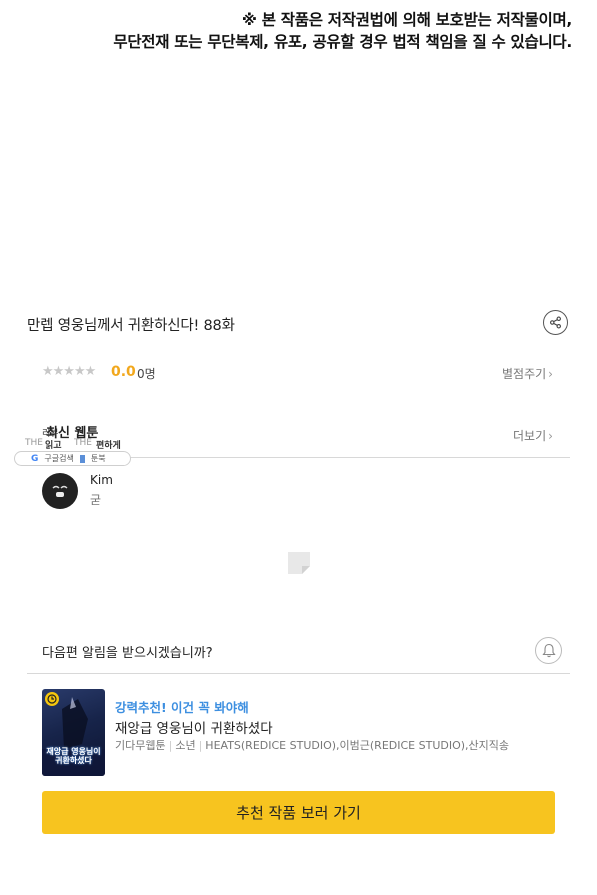 The height and width of the screenshot is (895, 597). I want to click on ad-widget: 리뷰 THE 읽고 THE 편하게 G 구글검색 툰북, so click(73, 446).